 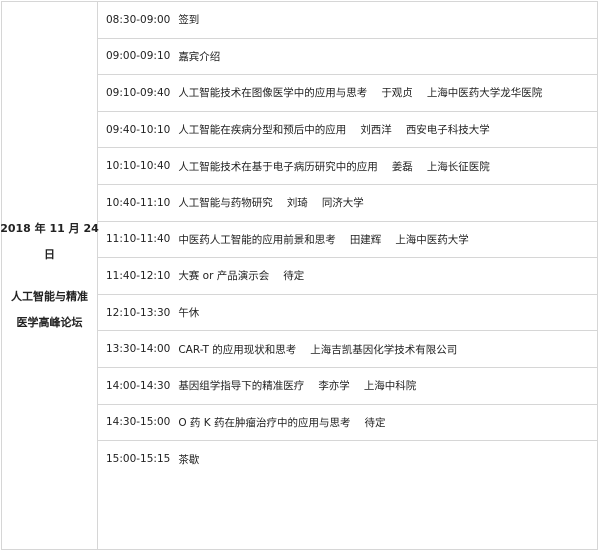 I want to click on session-title: 基因组学指导下的精准医疗, so click(x=241, y=386).